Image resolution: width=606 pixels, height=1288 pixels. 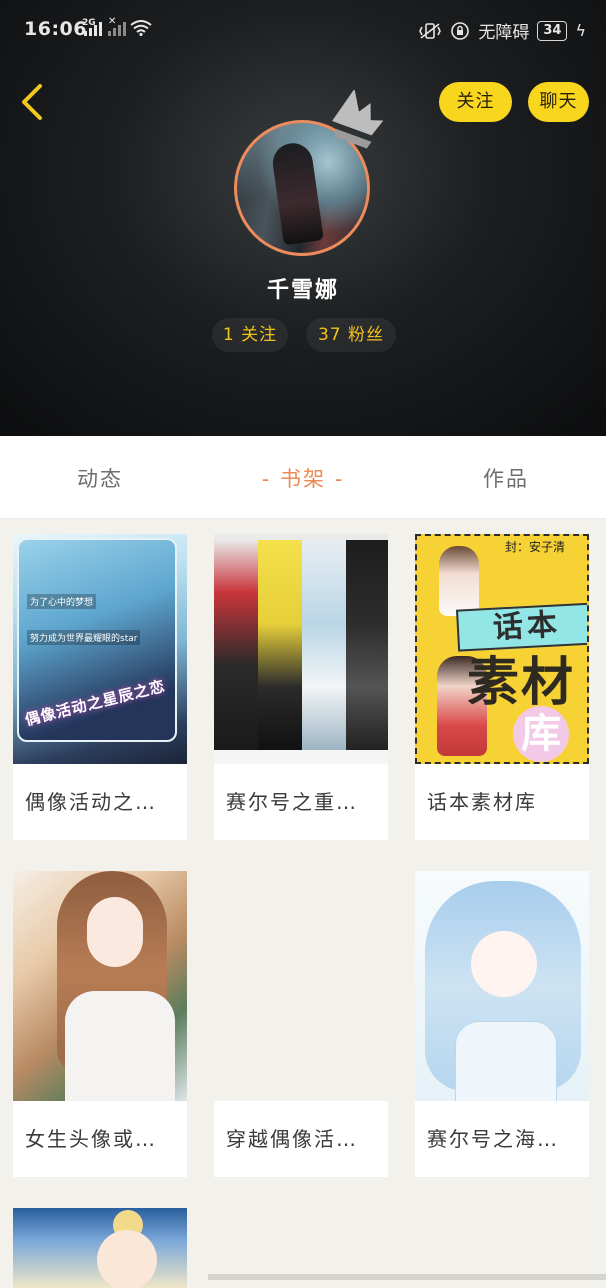 What do you see at coordinates (100, 477) in the screenshot?
I see `tab-activity: 动态` at bounding box center [100, 477].